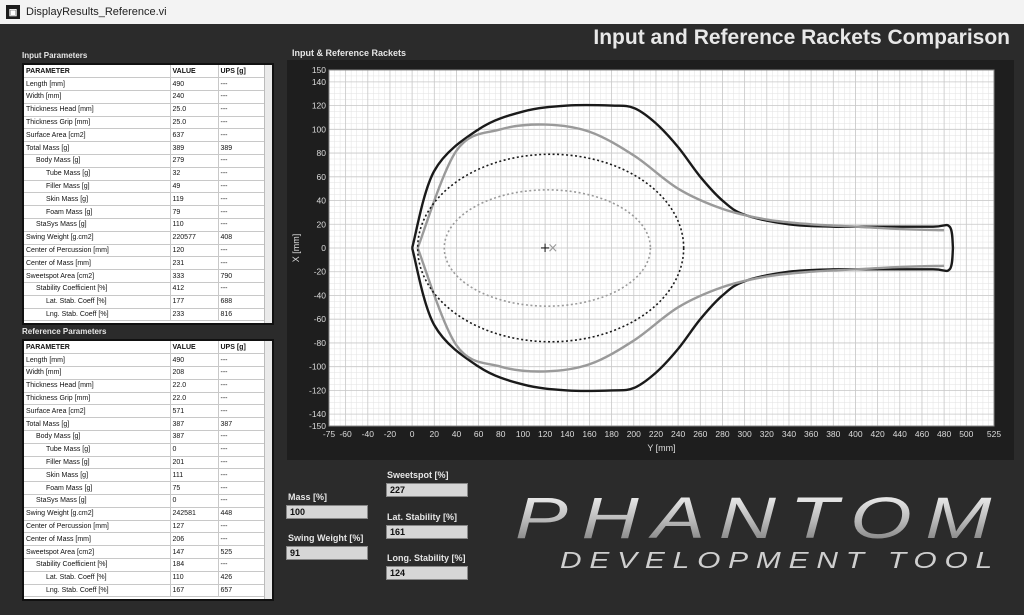  What do you see at coordinates (97, 84) in the screenshot?
I see `param-name-cell: Length [mm]` at bounding box center [97, 84].